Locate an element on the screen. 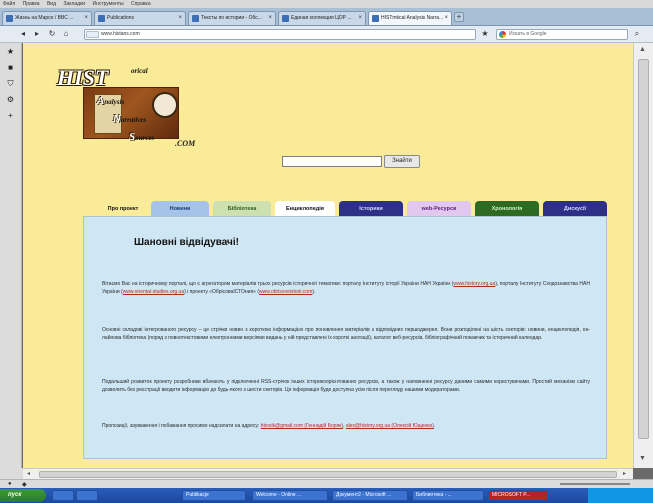 This screenshot has height=503, width=653. tab-encyclopedia: Енциклопедія is located at coordinates (305, 209).